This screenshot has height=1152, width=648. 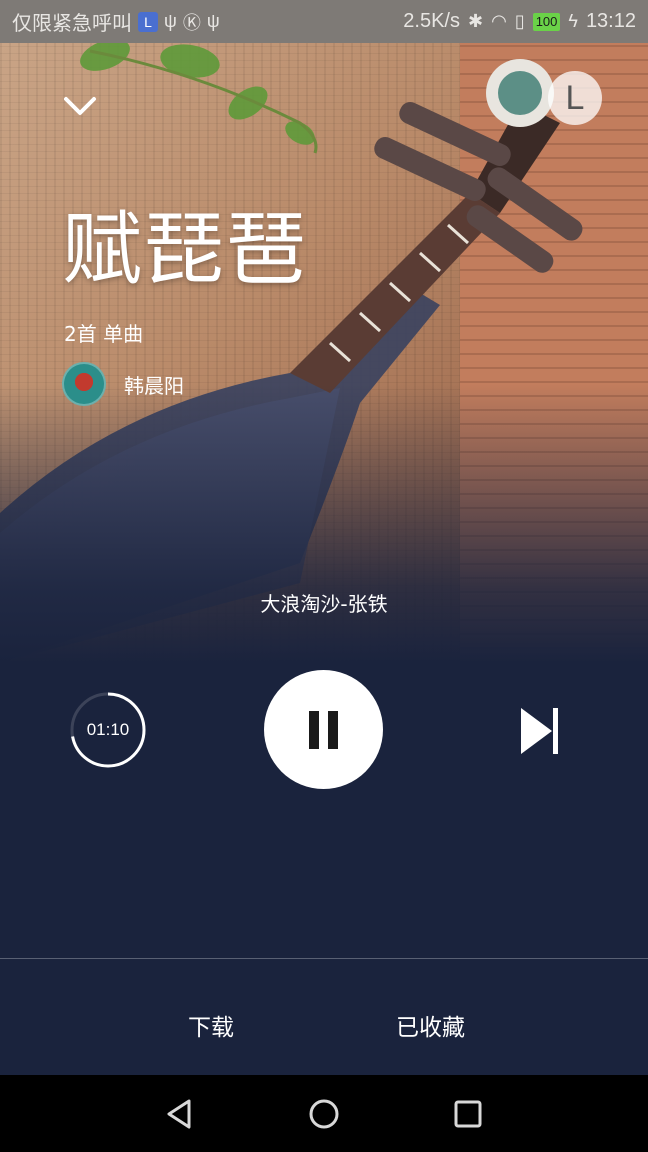 What do you see at coordinates (123, 384) in the screenshot?
I see `artist-row: 韩晨阳` at bounding box center [123, 384].